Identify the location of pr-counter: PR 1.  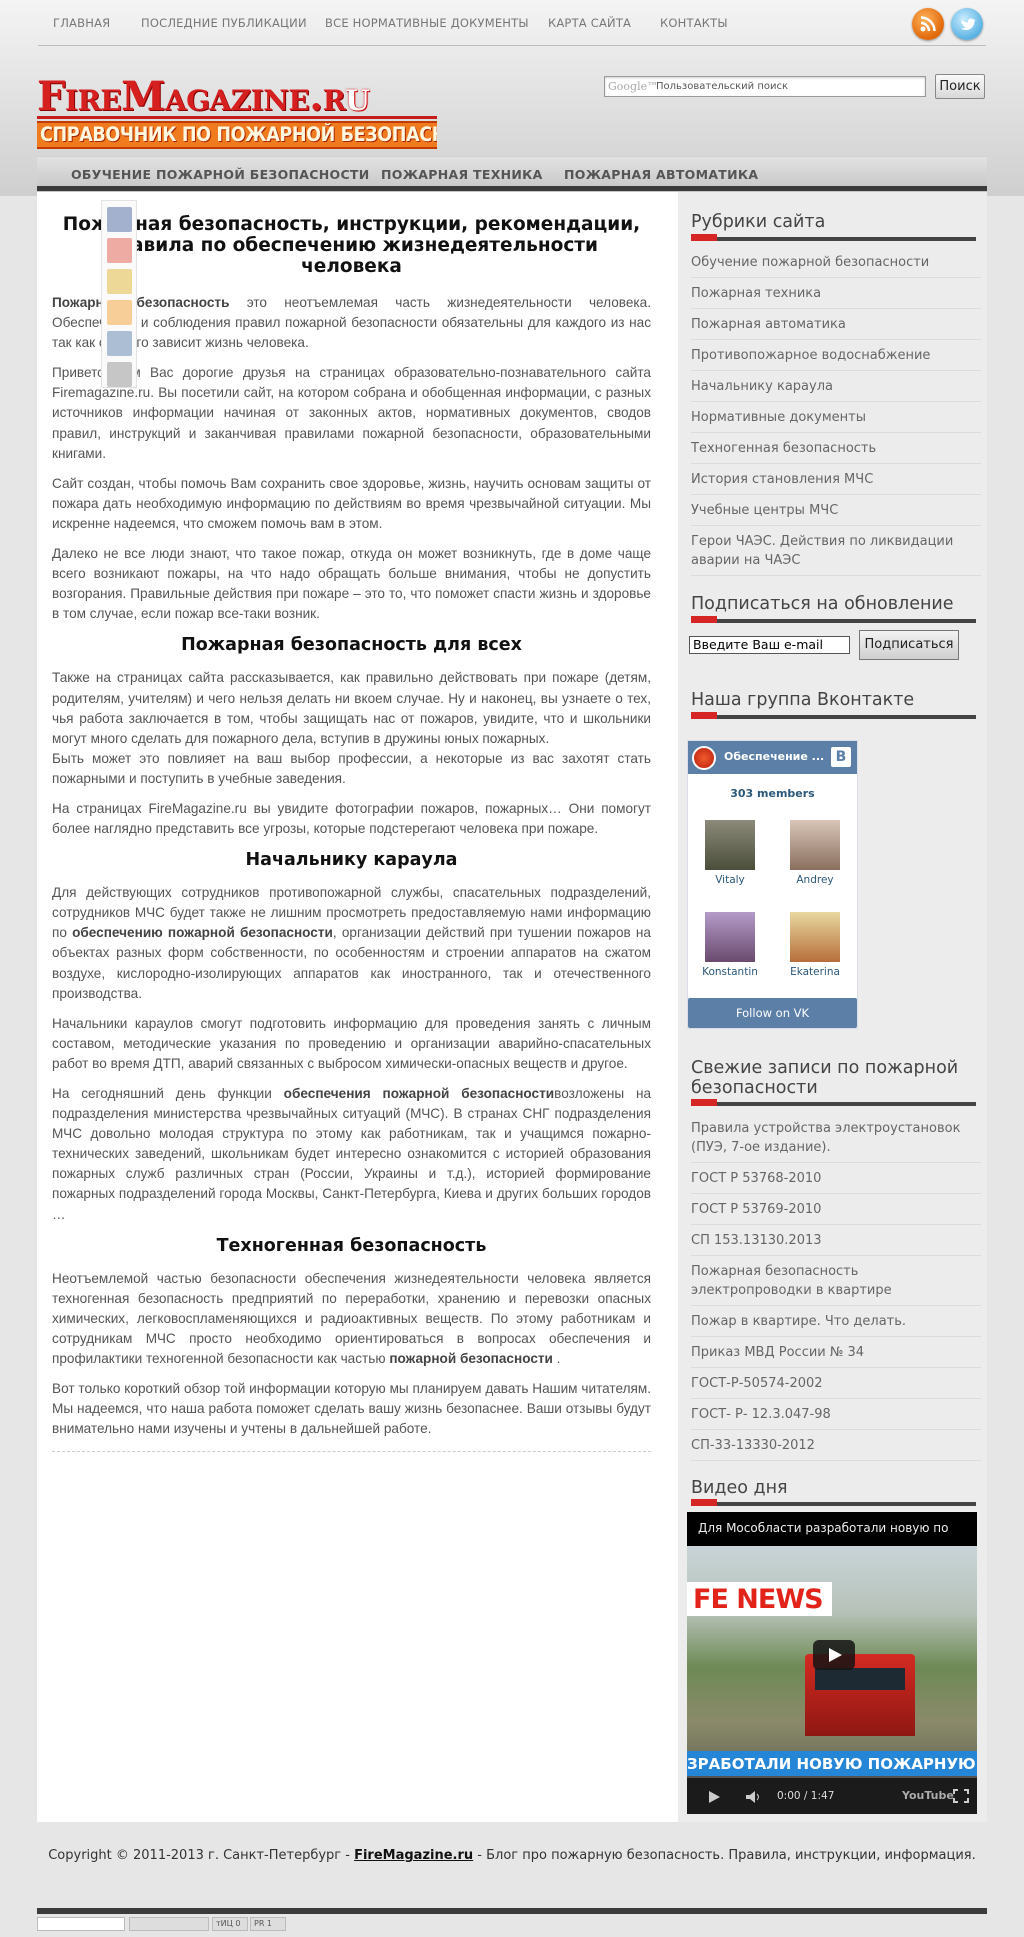
(268, 1924).